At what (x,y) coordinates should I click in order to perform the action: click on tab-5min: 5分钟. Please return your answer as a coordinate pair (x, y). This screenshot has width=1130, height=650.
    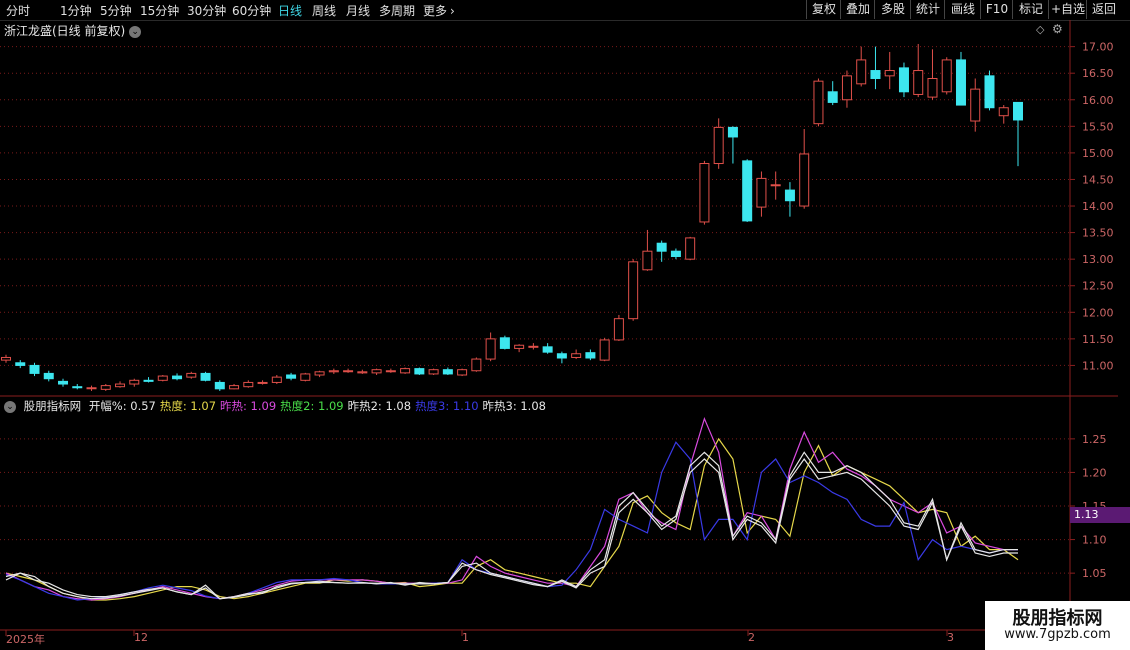
    Looking at the image, I should click on (116, 10).